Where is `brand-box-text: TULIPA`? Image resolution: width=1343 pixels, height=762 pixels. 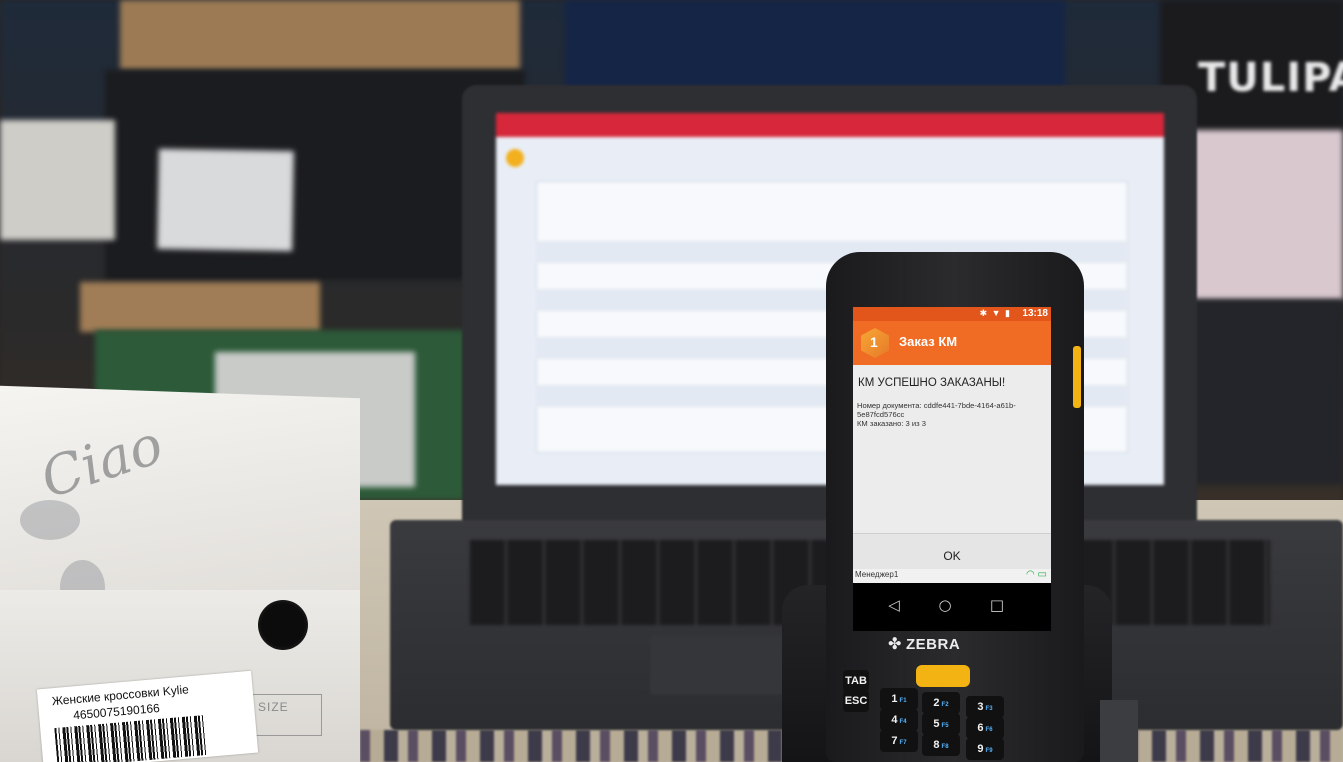
brand-box-text: TULIPA is located at coordinates (1270, 78).